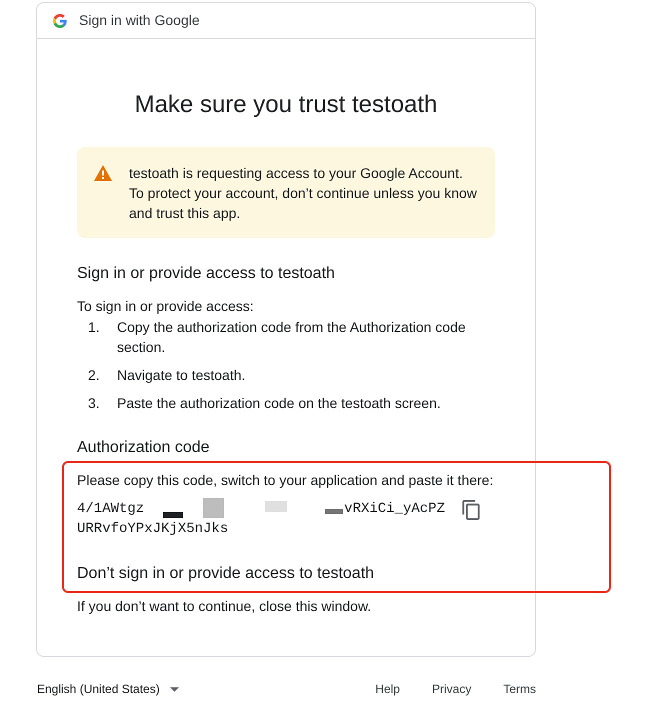 The width and height of the screenshot is (649, 707). What do you see at coordinates (94, 375) in the screenshot?
I see `step-number: 2.` at bounding box center [94, 375].